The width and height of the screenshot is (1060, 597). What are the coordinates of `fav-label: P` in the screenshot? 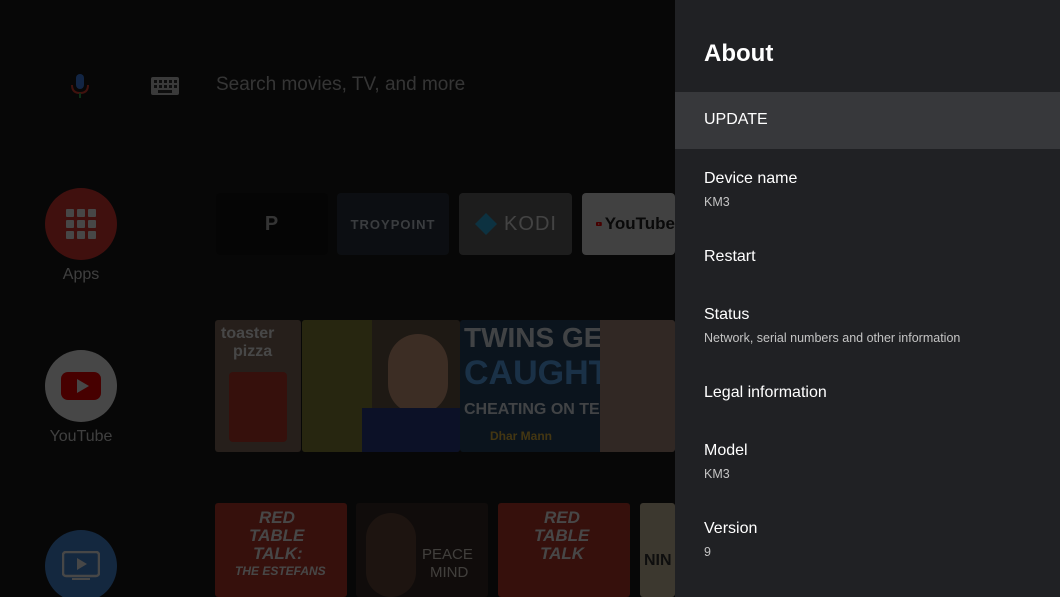 It's located at (272, 223).